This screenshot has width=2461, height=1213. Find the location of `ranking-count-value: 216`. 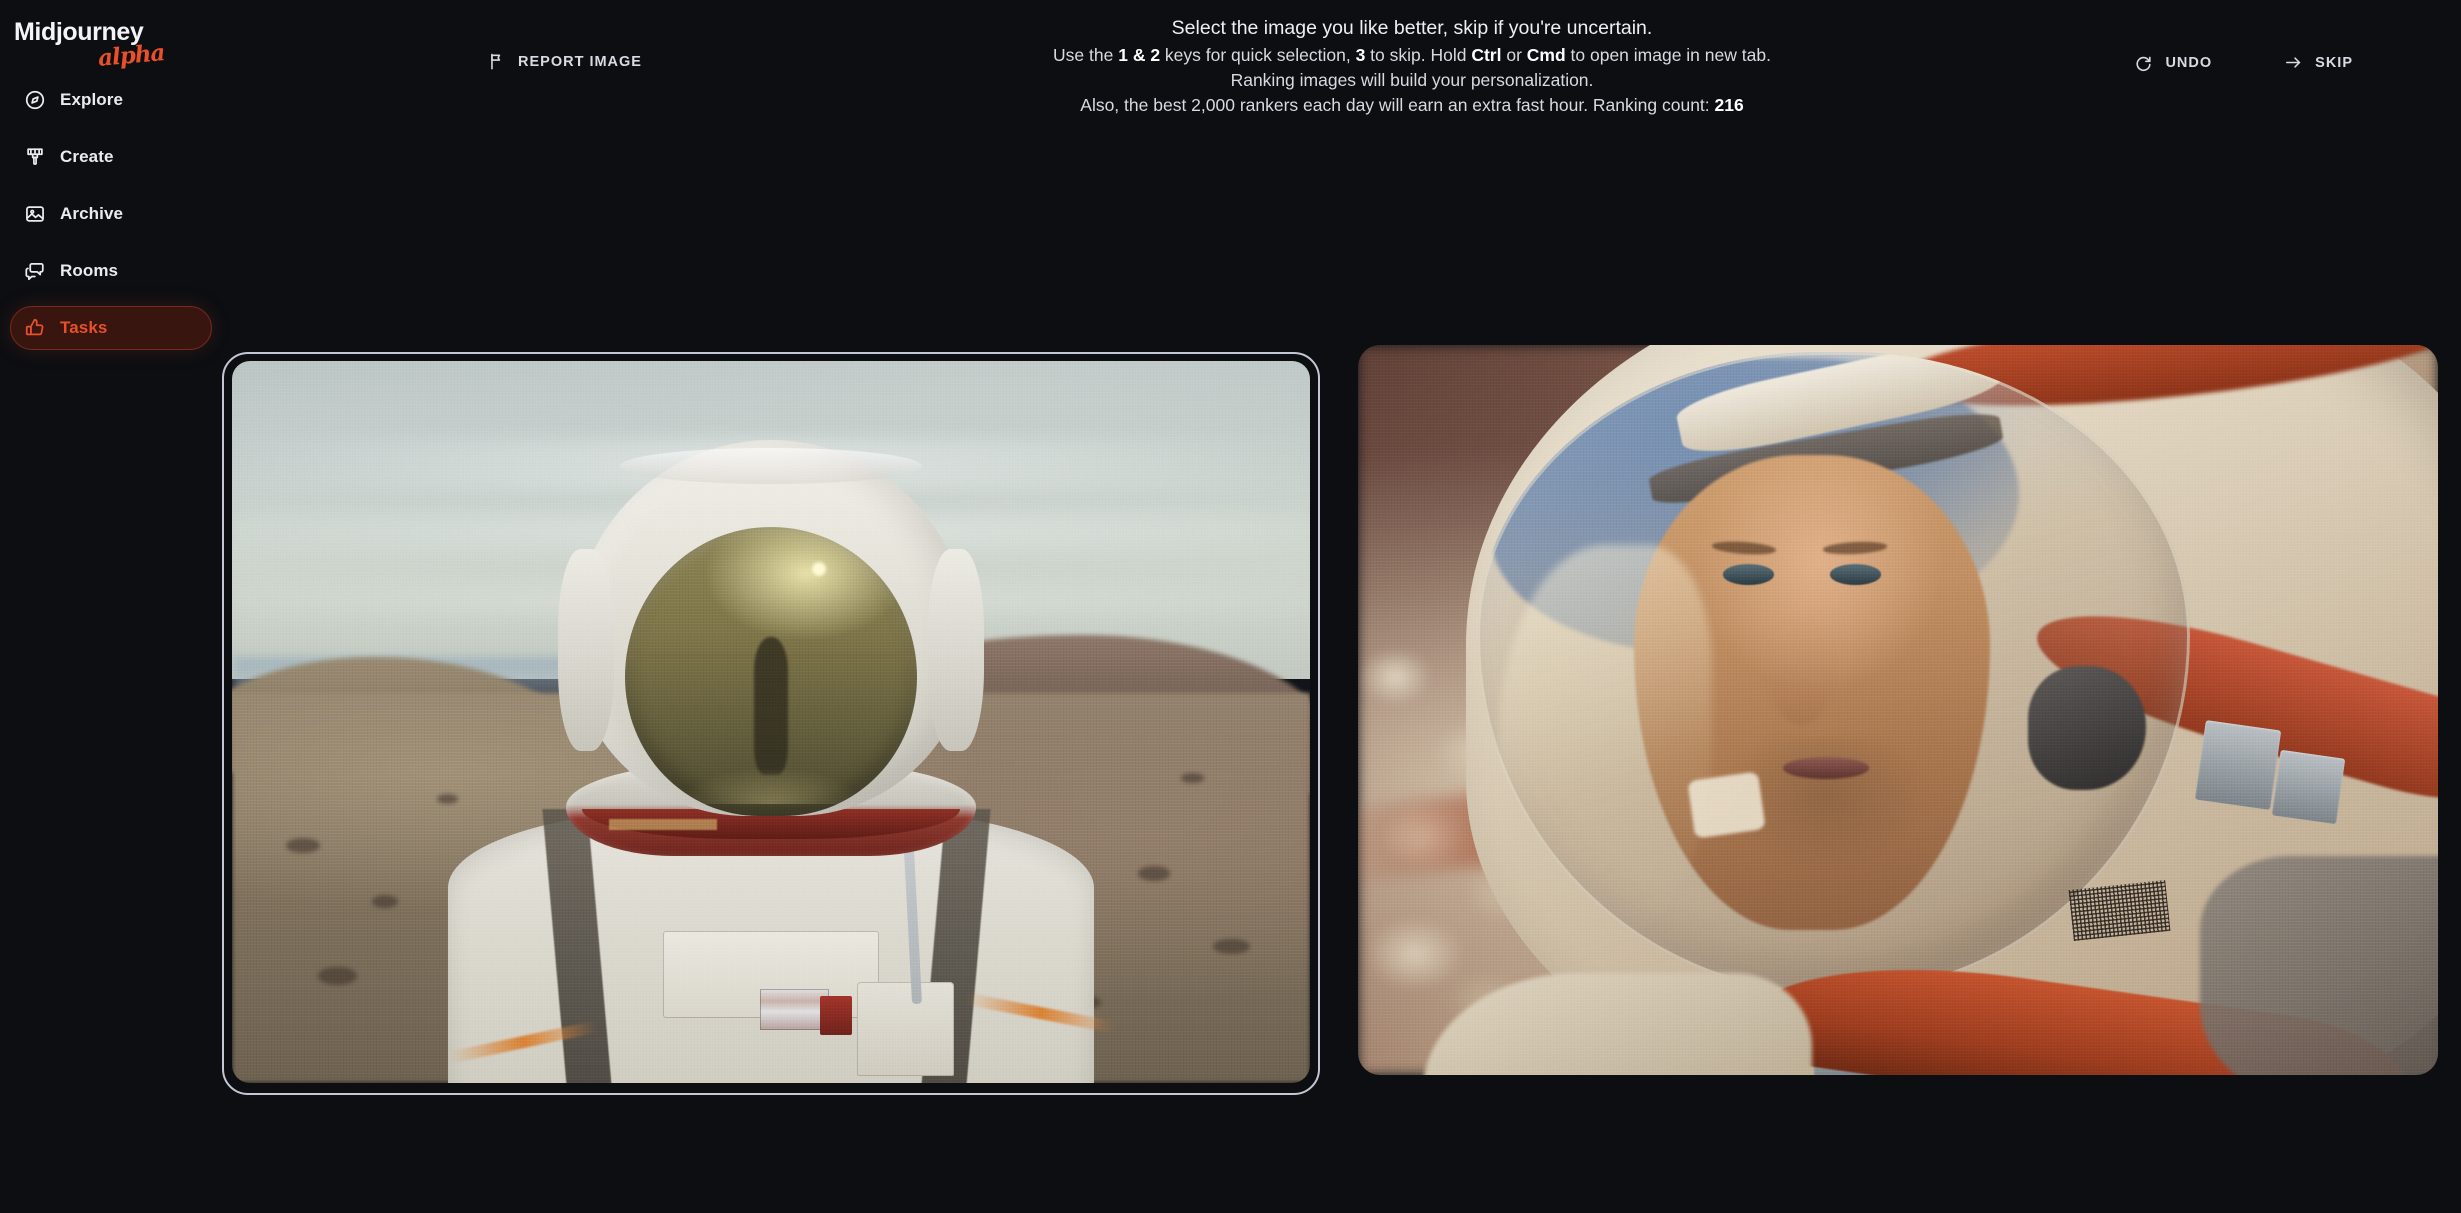

ranking-count-value: 216 is located at coordinates (1729, 105).